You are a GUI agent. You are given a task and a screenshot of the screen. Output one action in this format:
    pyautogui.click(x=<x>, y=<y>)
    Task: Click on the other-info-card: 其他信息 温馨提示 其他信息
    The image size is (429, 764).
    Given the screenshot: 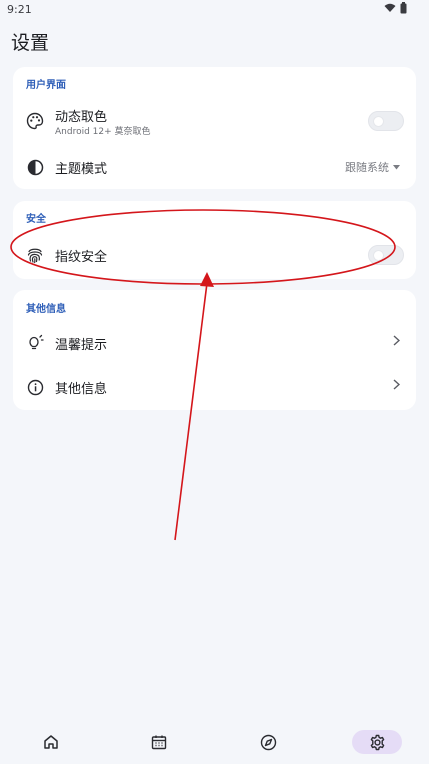 What is the action you would take?
    pyautogui.click(x=214, y=350)
    